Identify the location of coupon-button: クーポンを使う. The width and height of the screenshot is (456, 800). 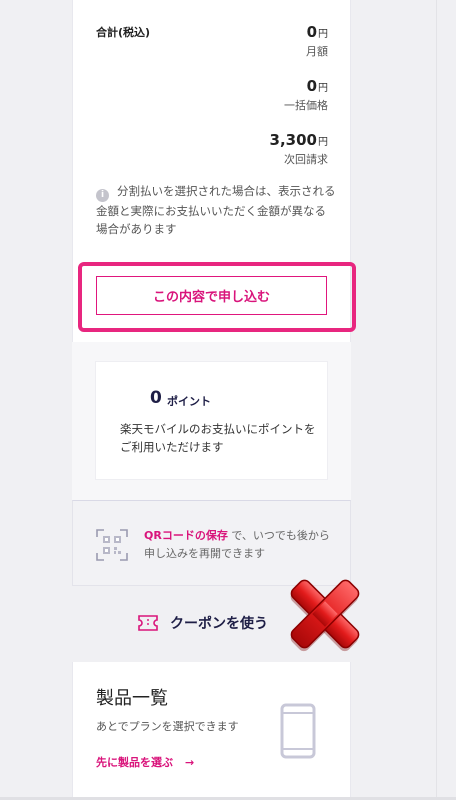
(203, 623).